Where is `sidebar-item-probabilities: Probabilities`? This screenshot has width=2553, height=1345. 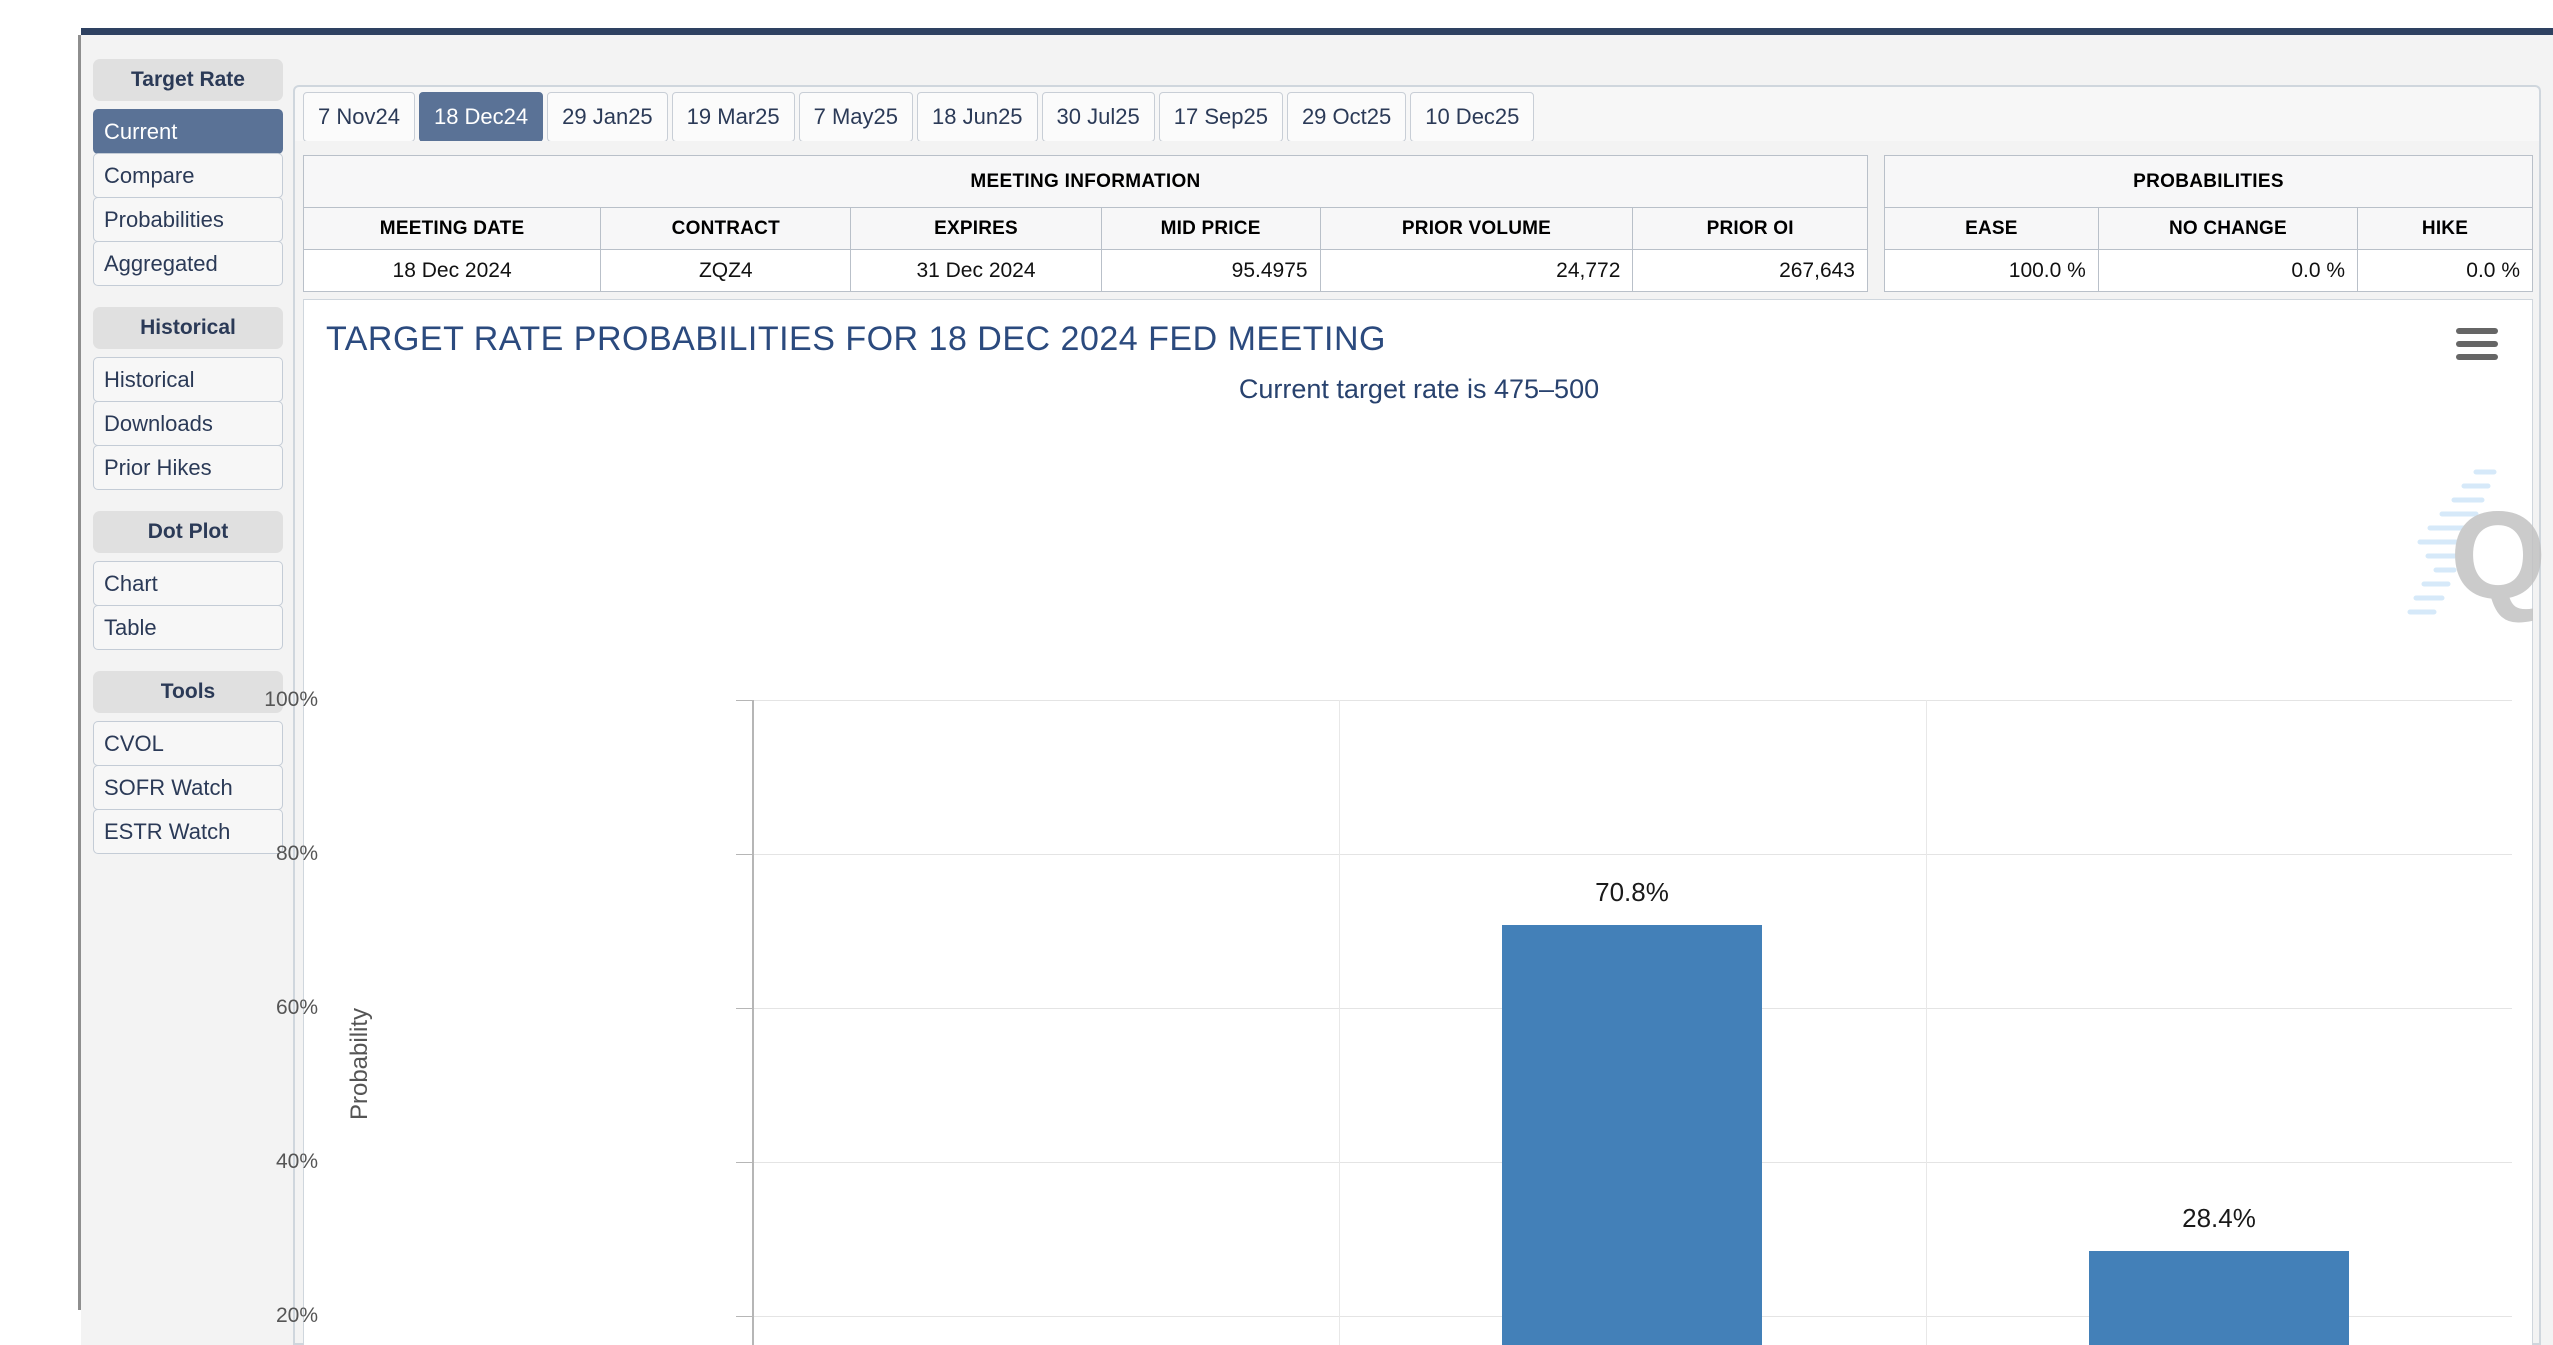
sidebar-item-probabilities: Probabilities is located at coordinates (188, 219).